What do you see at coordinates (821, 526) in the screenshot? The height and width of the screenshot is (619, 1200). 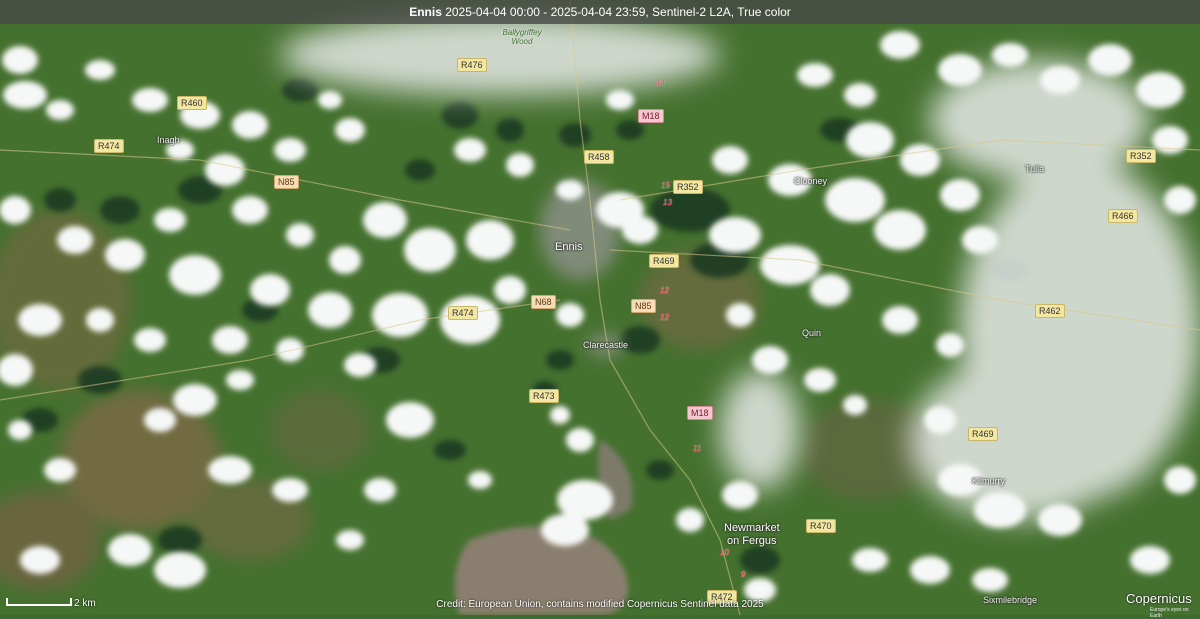 I see `road-label-r470: R470` at bounding box center [821, 526].